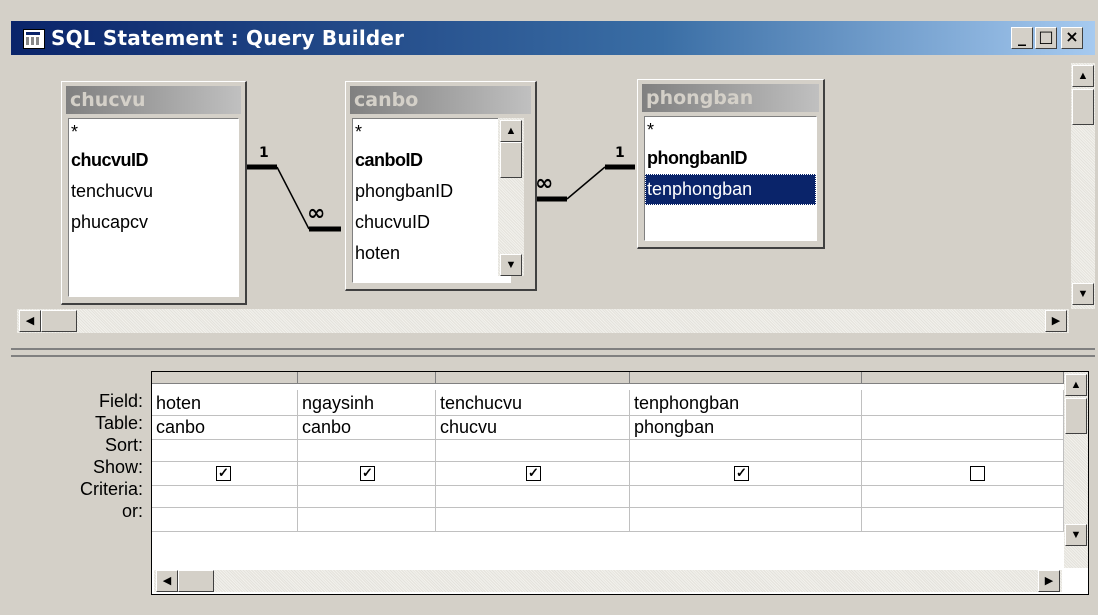  Describe the element at coordinates (963, 403) in the screenshot. I see `grid-cell-field` at that location.